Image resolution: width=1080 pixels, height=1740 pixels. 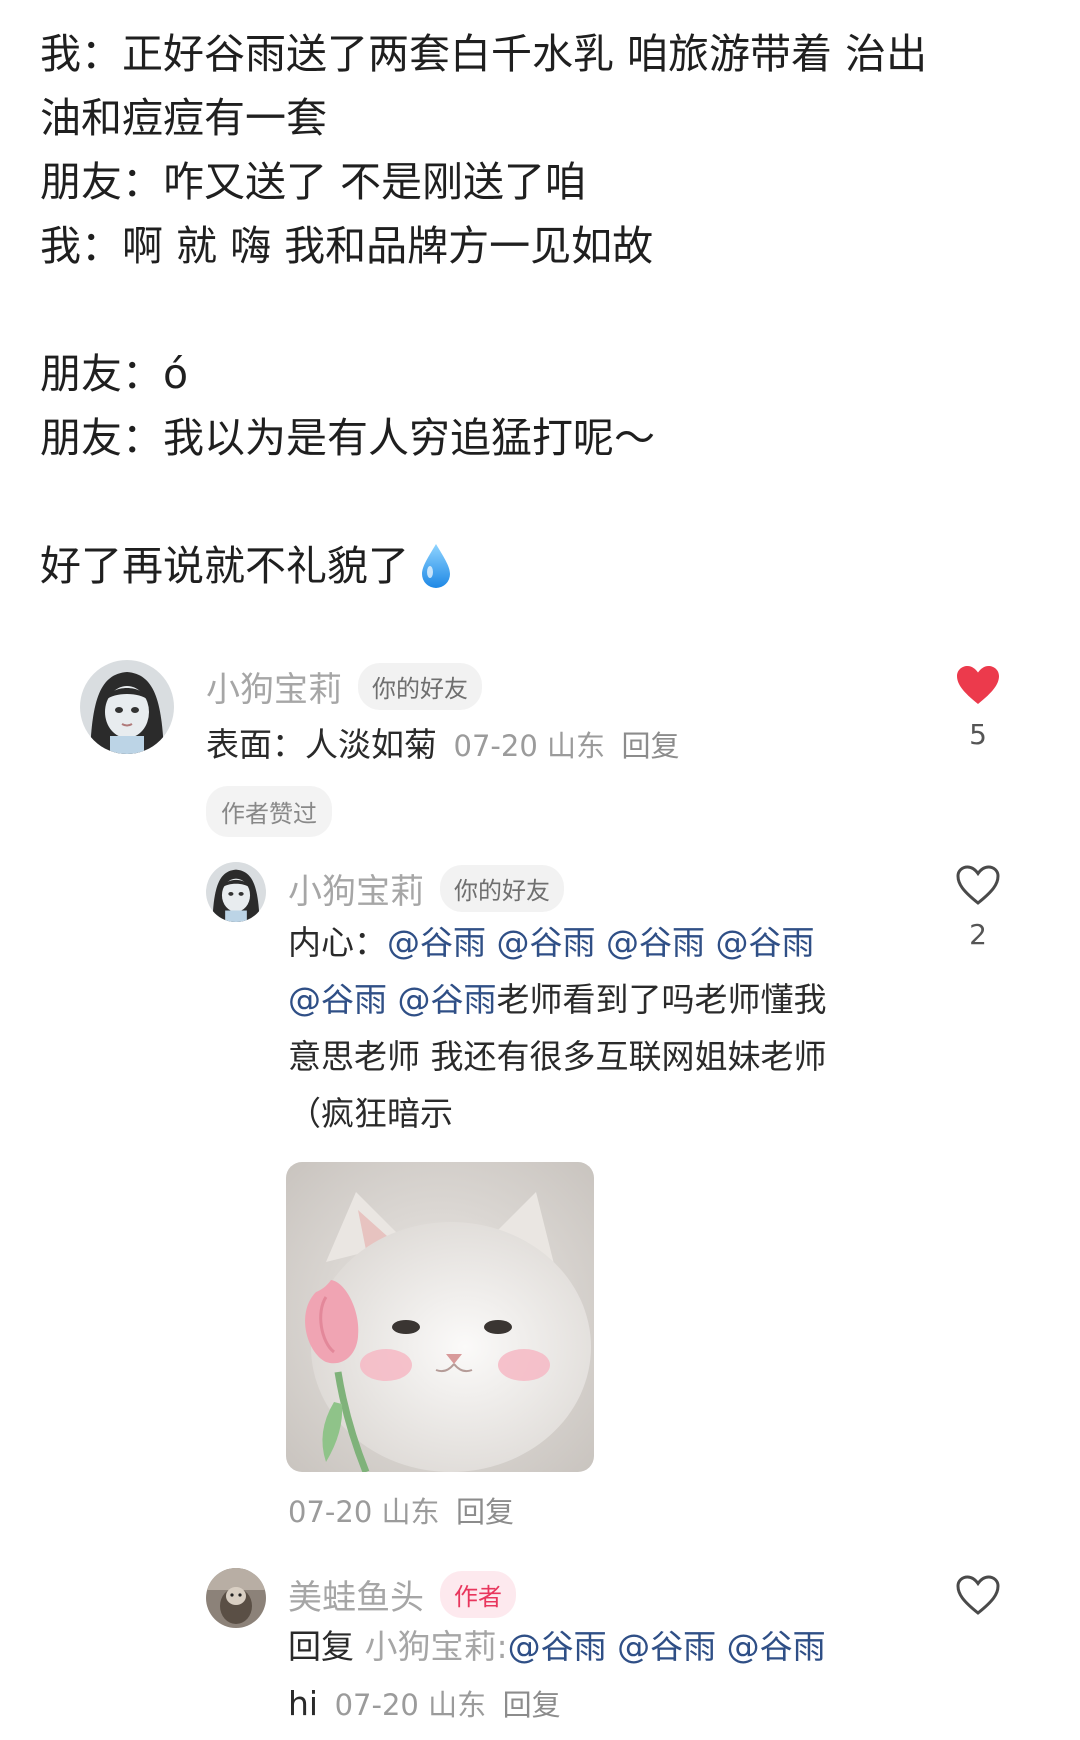 I want to click on like-button, so click(x=978, y=1597).